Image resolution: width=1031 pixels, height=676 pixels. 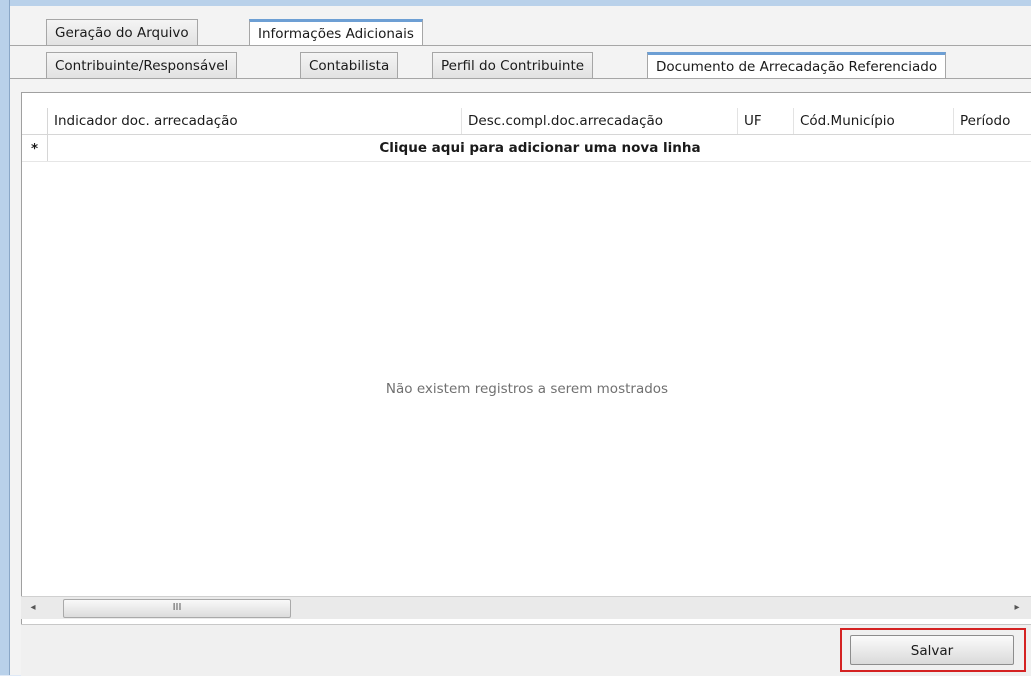 I want to click on scroll-grip-icon: III, so click(x=177, y=607).